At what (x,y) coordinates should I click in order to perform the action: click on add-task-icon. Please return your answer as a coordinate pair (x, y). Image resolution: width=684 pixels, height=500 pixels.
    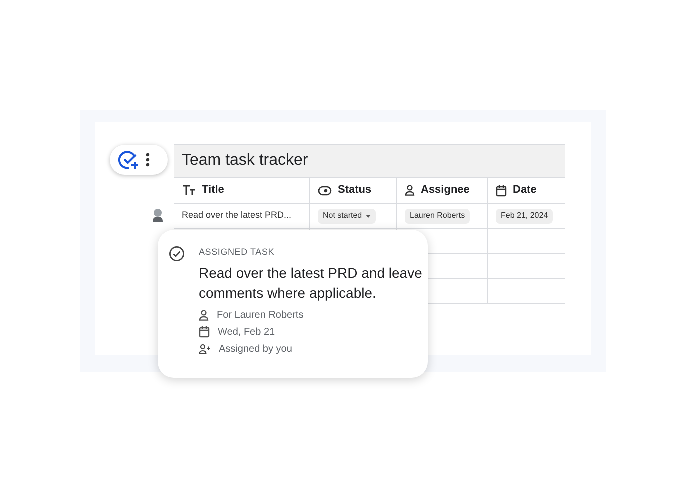
    Looking at the image, I should click on (129, 160).